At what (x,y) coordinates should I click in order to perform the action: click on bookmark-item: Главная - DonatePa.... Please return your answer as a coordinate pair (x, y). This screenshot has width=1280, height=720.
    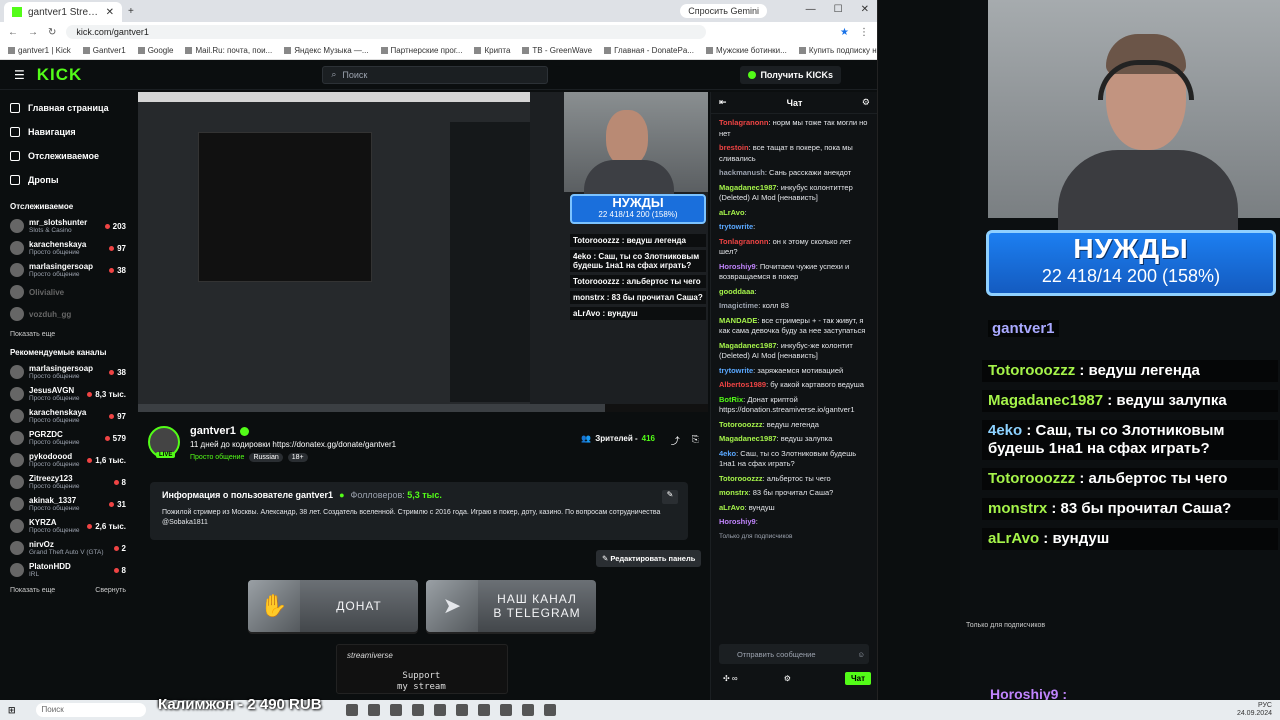
    Looking at the image, I should click on (649, 50).